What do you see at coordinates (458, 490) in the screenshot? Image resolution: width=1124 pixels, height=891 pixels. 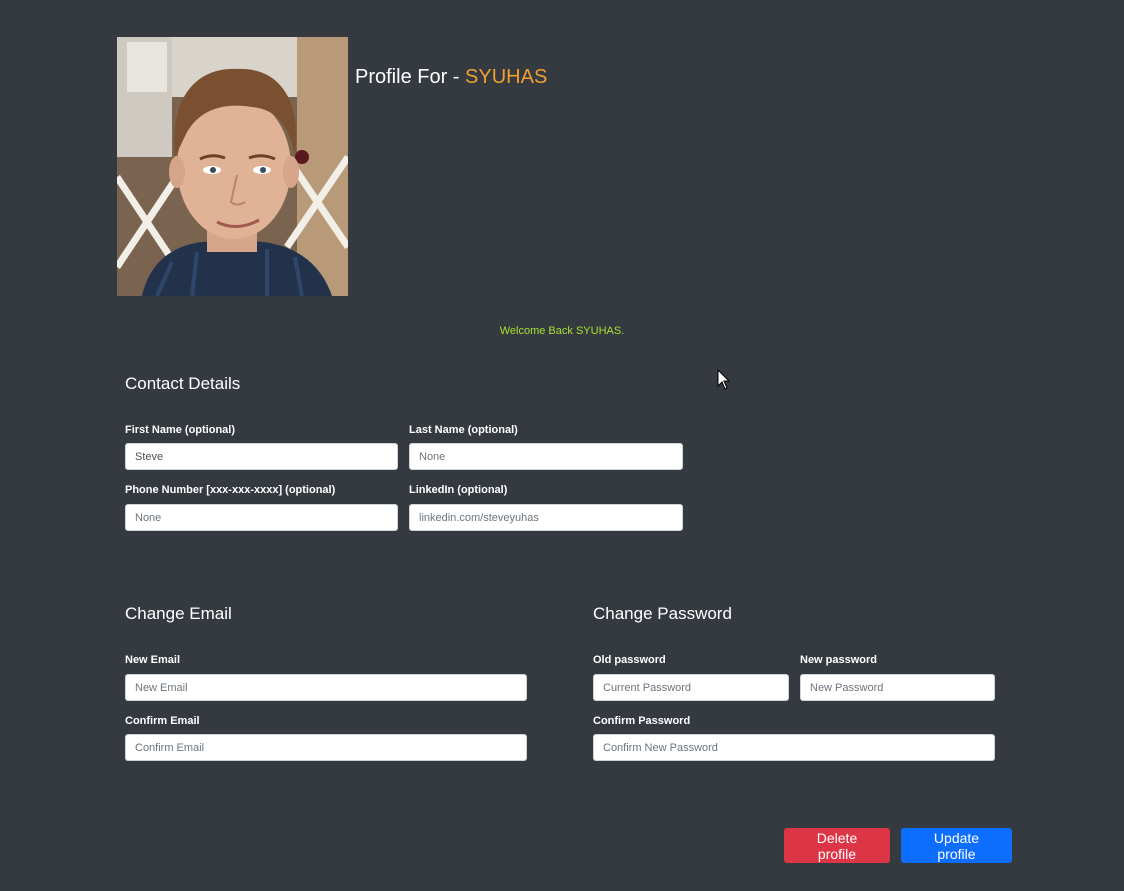 I see `linkedin-label: LinkedIn (optional)` at bounding box center [458, 490].